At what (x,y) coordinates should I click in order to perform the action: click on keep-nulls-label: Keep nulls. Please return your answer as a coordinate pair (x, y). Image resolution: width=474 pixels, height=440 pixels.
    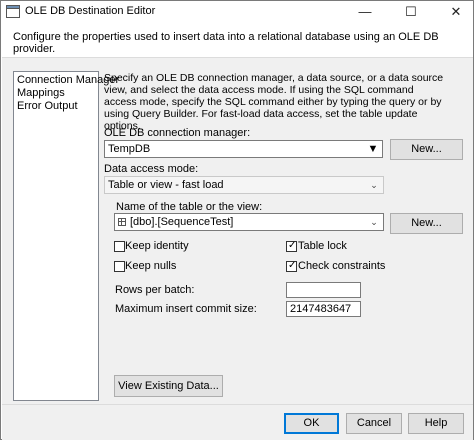
    Looking at the image, I should click on (151, 266).